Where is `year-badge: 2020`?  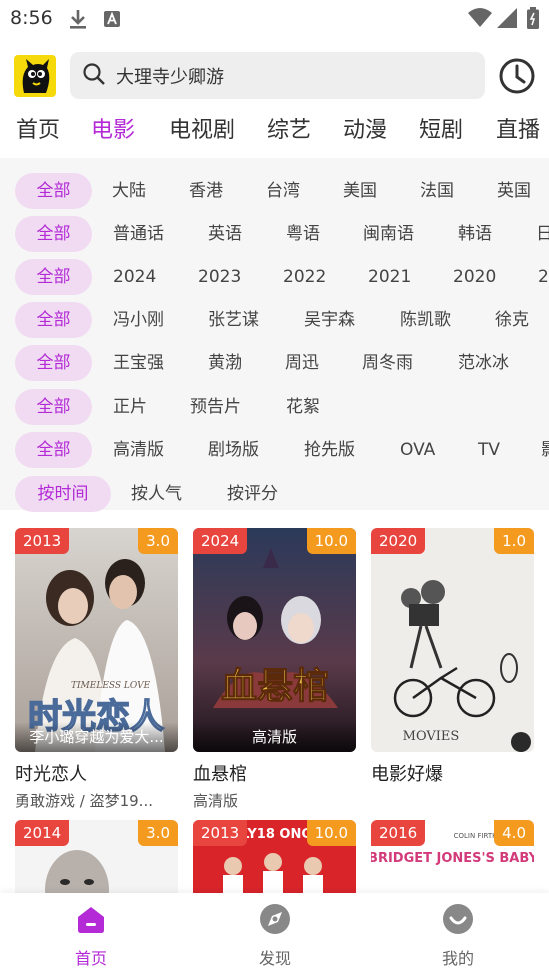
year-badge: 2020 is located at coordinates (398, 541).